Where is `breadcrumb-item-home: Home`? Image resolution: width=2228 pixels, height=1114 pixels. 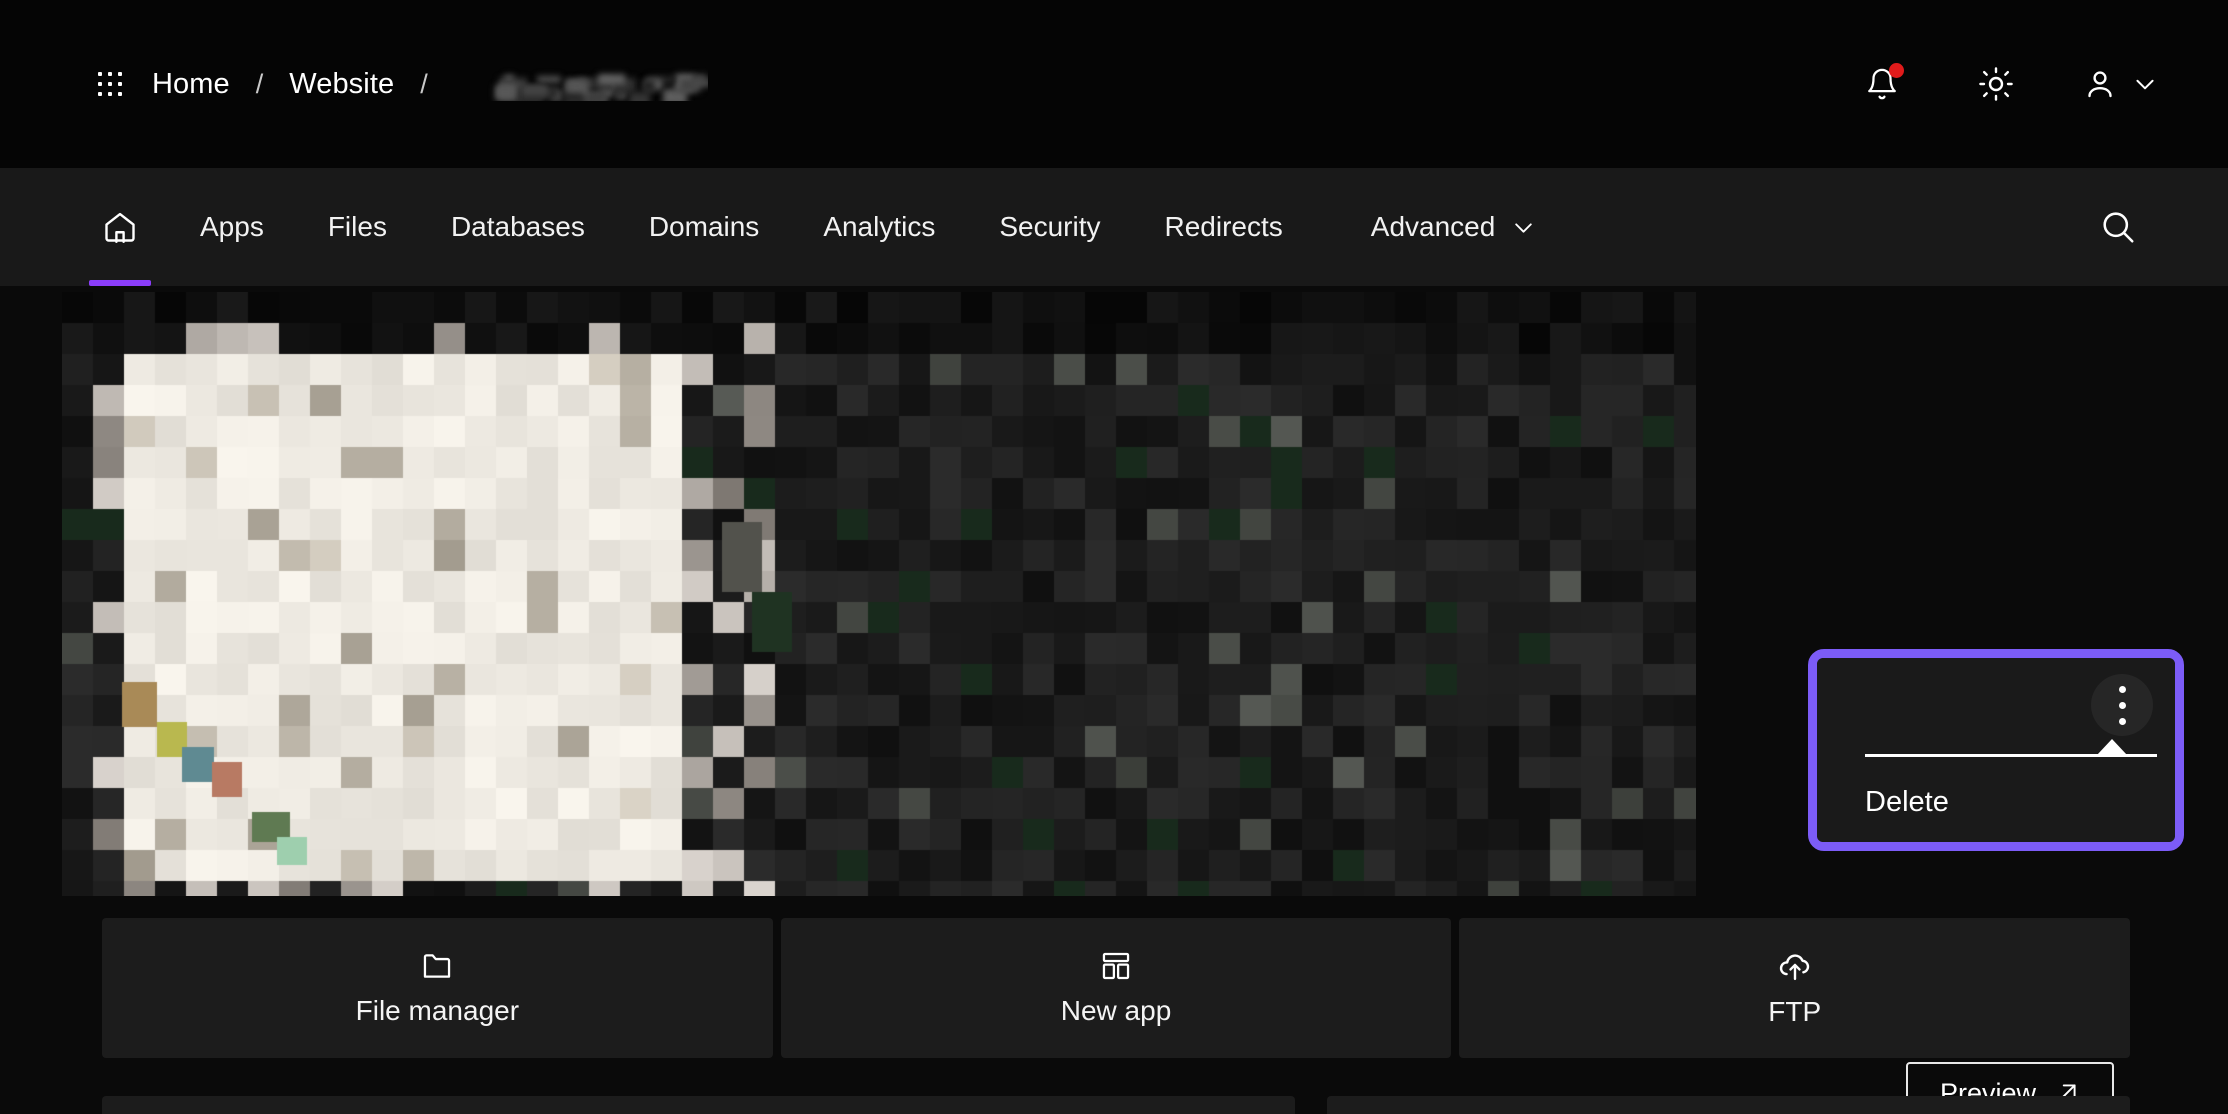
breadcrumb-item-home: Home is located at coordinates (191, 84).